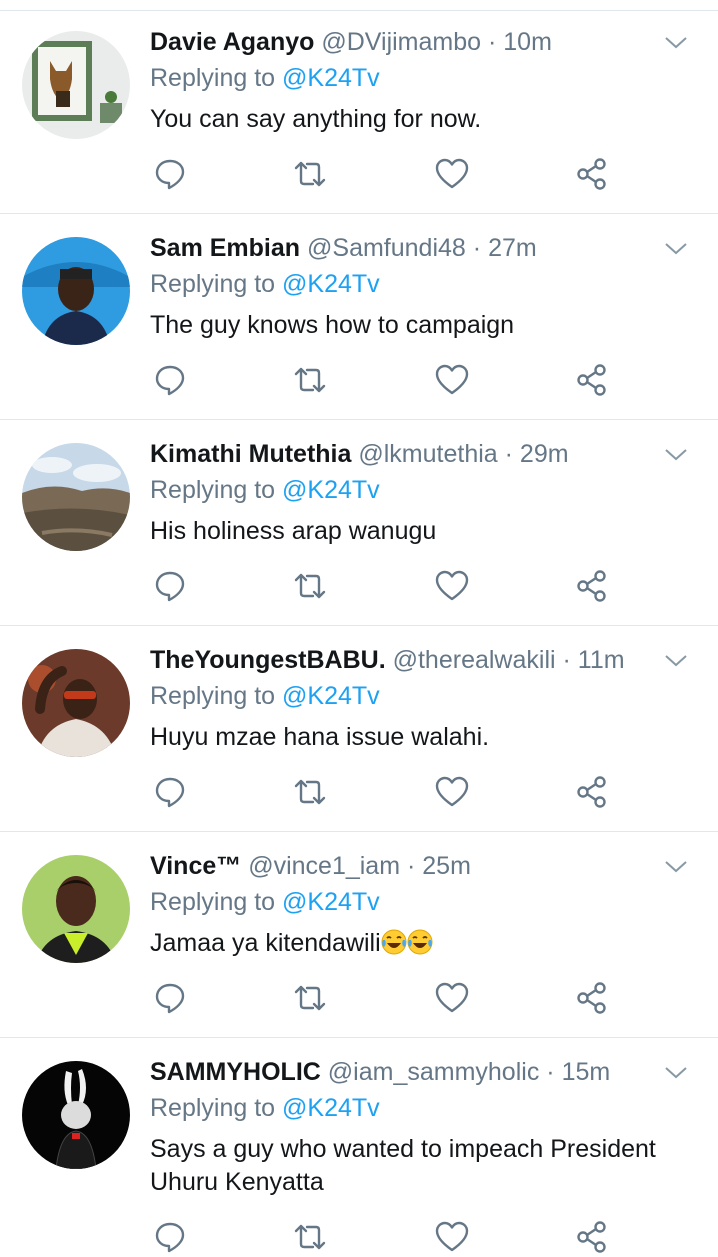  Describe the element at coordinates (427, 454) in the screenshot. I see `user-handle: @lkmutethia` at that location.